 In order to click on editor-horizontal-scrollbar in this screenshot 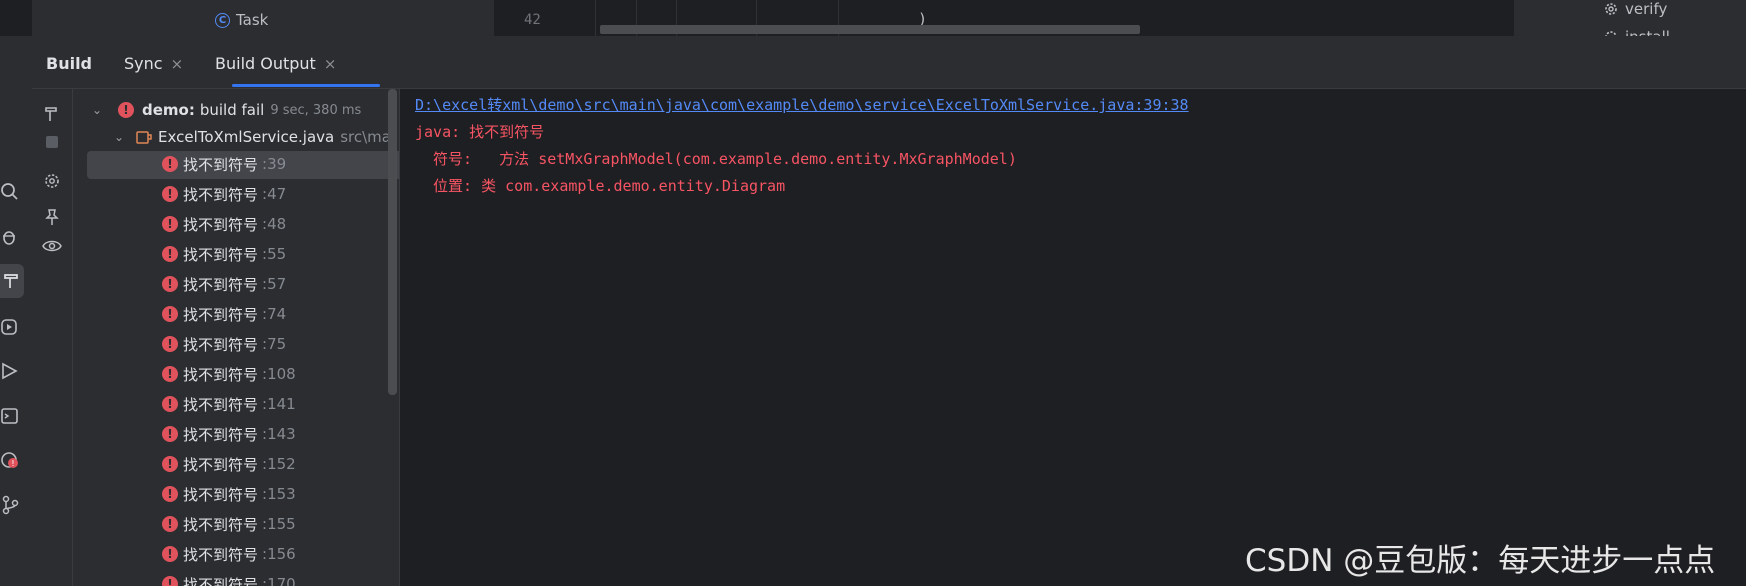, I will do `click(870, 29)`.